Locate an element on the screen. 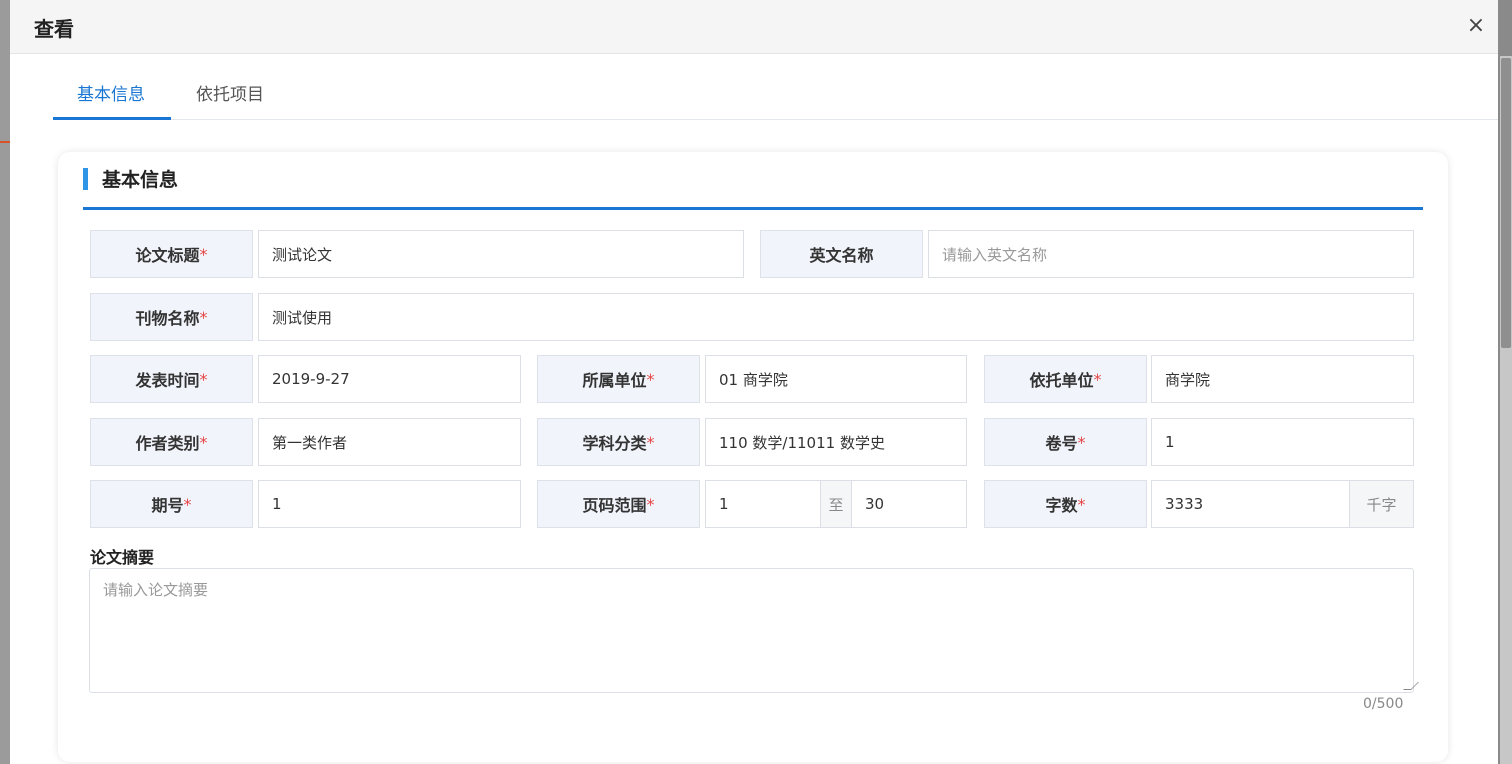  label-text: 所属单位 is located at coordinates (614, 380).